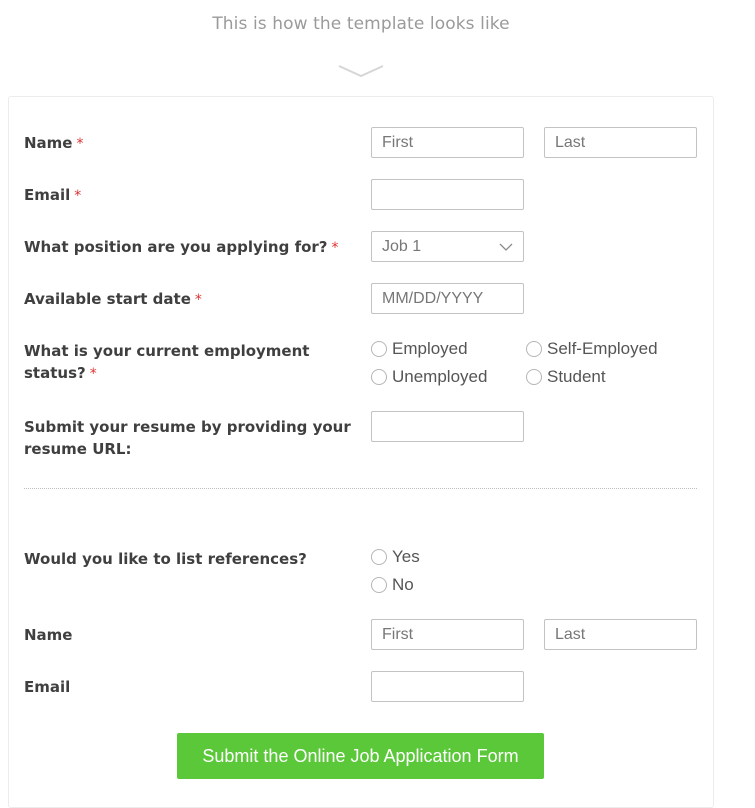 The width and height of the screenshot is (755, 808). Describe the element at coordinates (181, 247) in the screenshot. I see `position-label: What position are you applying for? *` at that location.